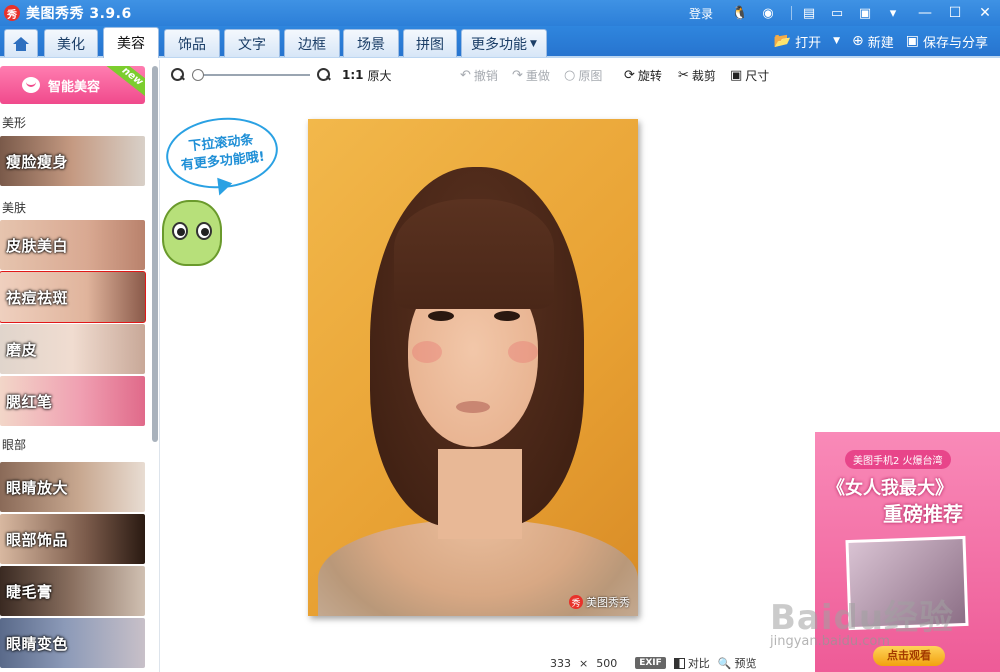 The image size is (1000, 672). I want to click on new-button: ⊕ 新建, so click(873, 41).